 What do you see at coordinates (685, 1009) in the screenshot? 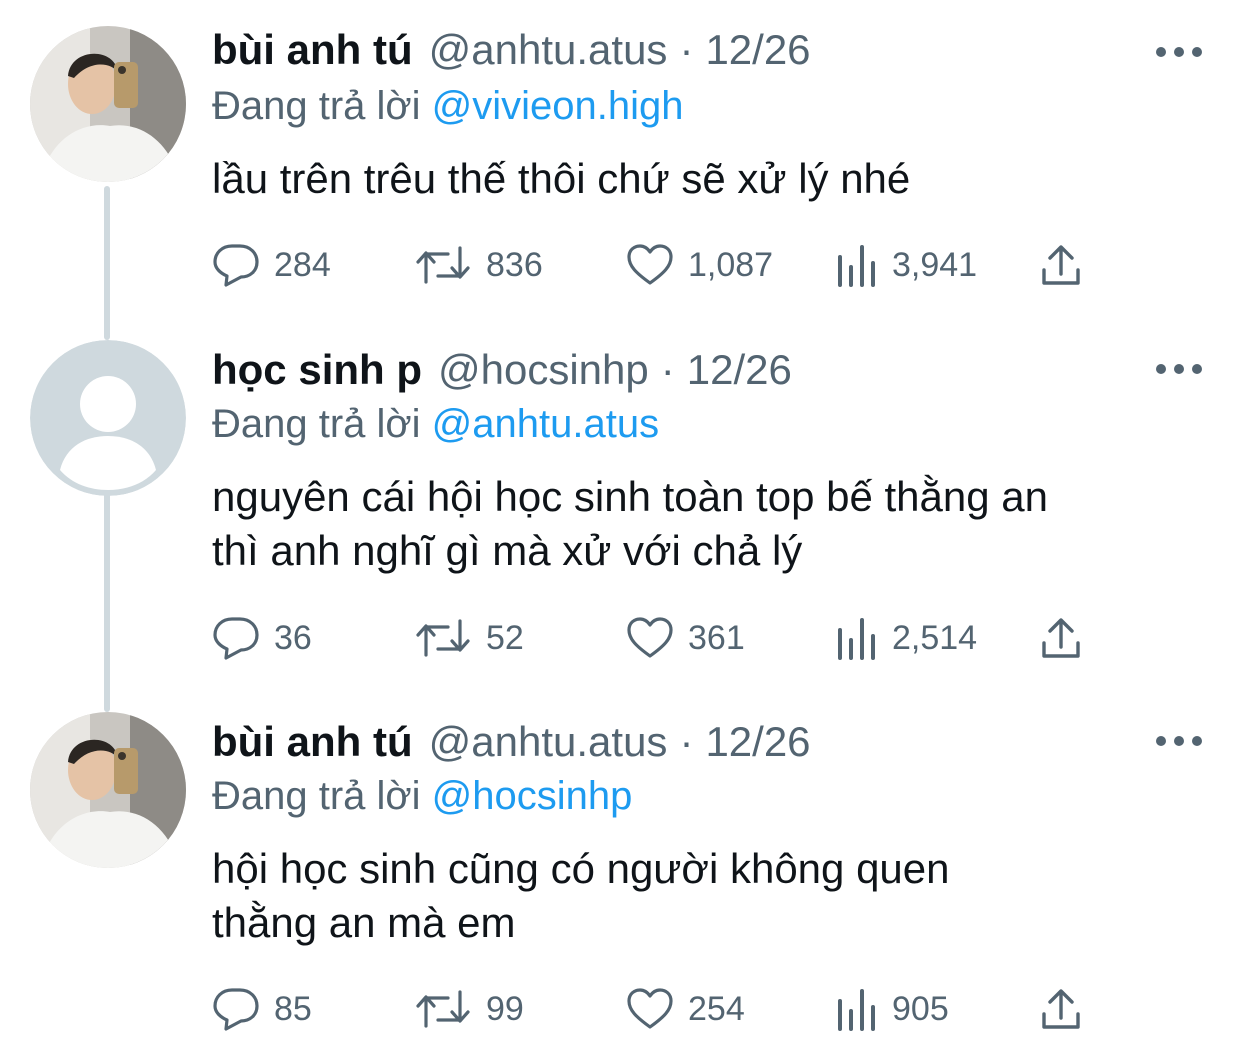
I see `like-button: 254` at bounding box center [685, 1009].